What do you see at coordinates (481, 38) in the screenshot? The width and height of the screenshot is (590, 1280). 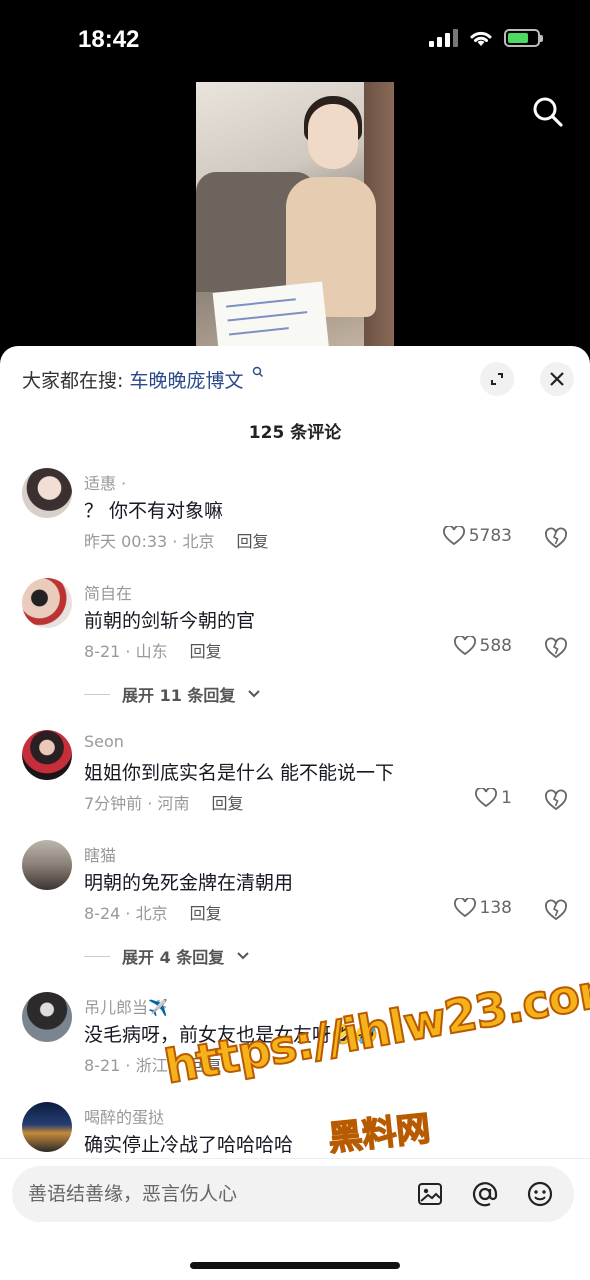 I see `wifi-icon` at bounding box center [481, 38].